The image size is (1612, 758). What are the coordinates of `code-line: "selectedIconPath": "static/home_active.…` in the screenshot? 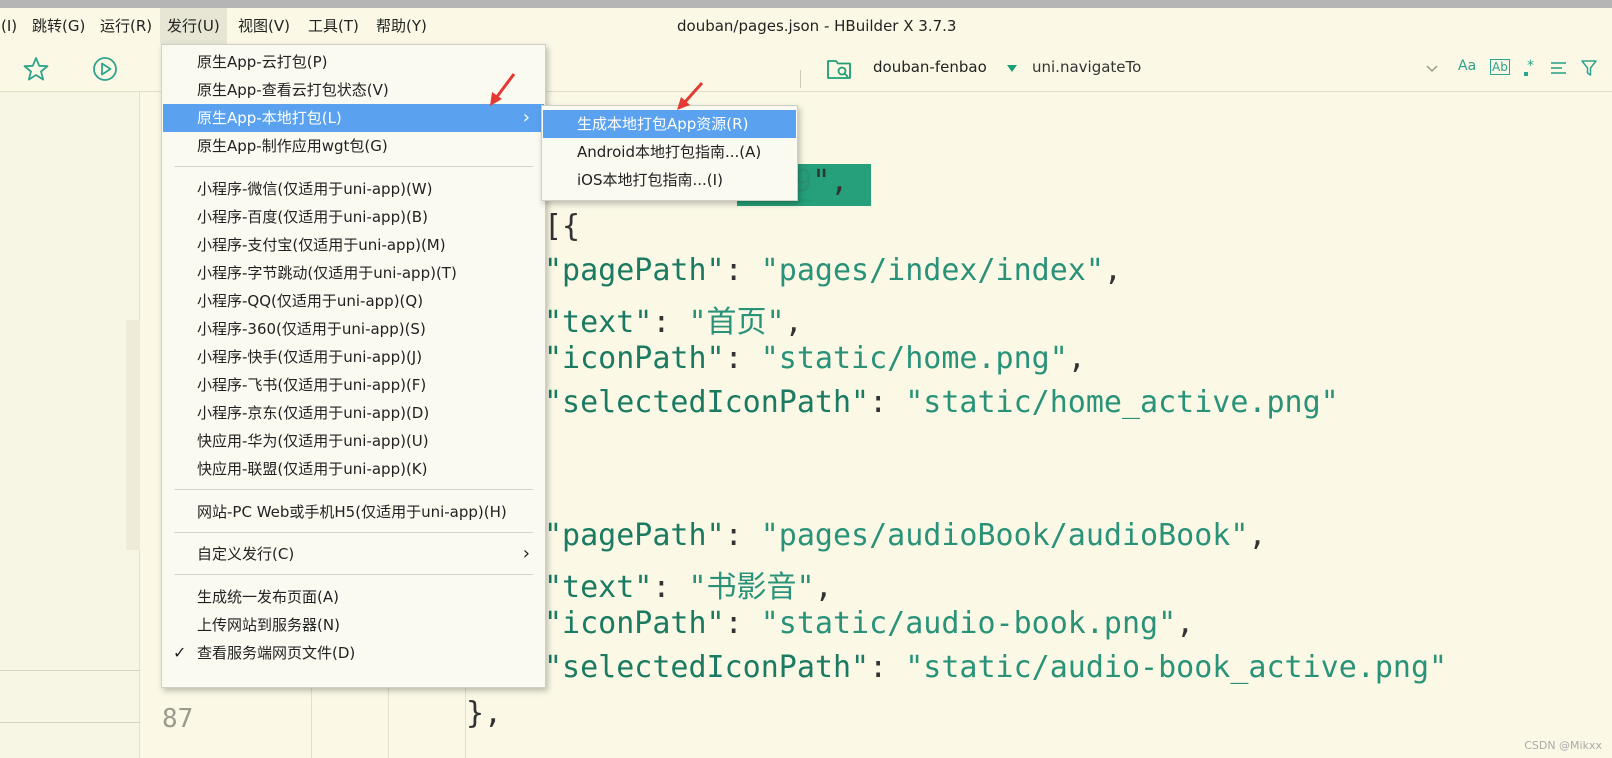 It's located at (941, 402).